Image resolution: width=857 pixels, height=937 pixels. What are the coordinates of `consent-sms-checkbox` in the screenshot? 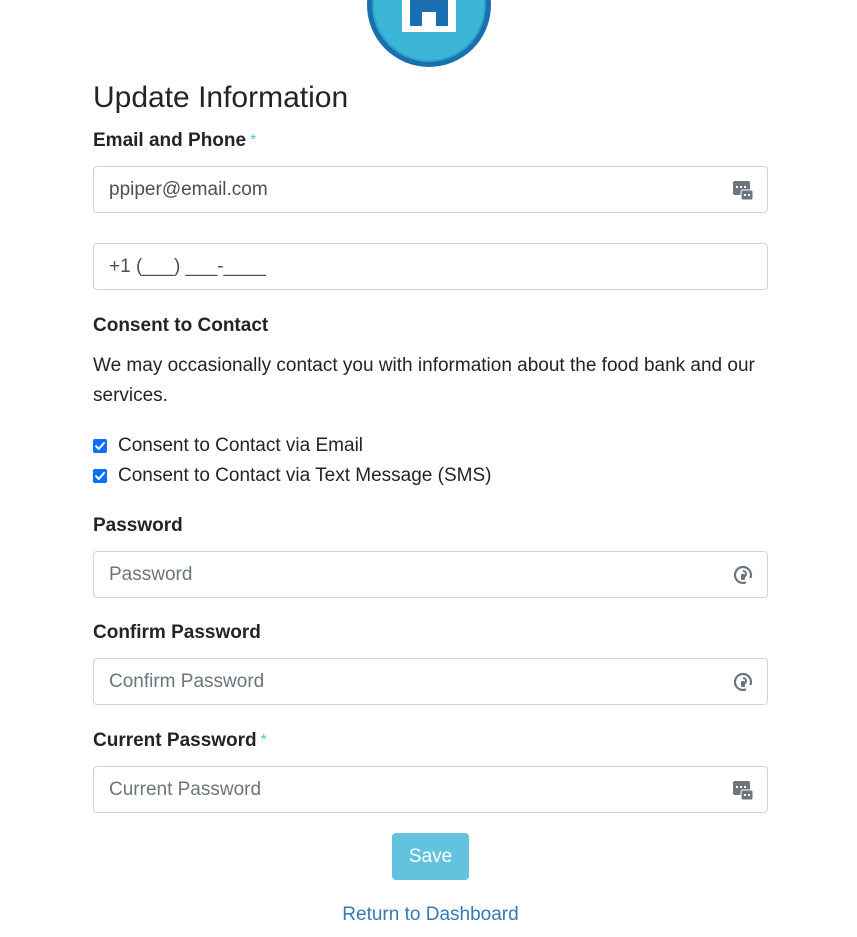 It's located at (100, 476).